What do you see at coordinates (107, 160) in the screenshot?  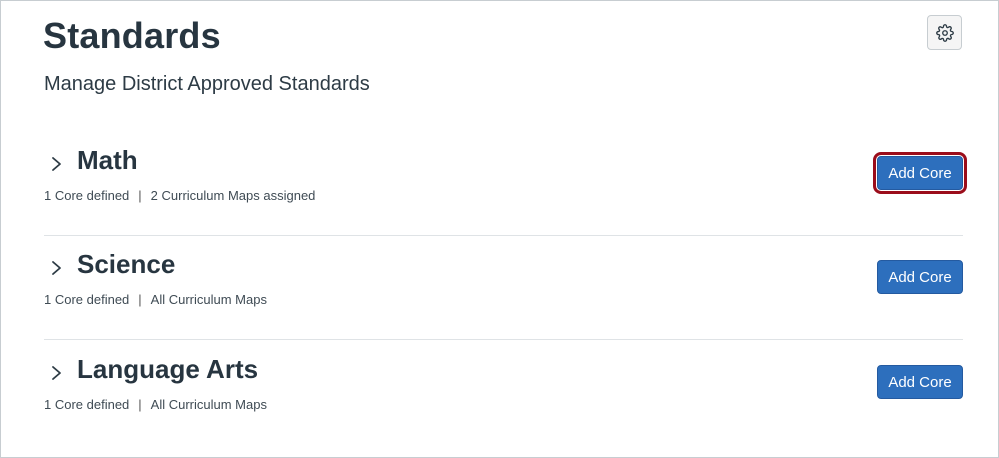 I see `section-title: Math` at bounding box center [107, 160].